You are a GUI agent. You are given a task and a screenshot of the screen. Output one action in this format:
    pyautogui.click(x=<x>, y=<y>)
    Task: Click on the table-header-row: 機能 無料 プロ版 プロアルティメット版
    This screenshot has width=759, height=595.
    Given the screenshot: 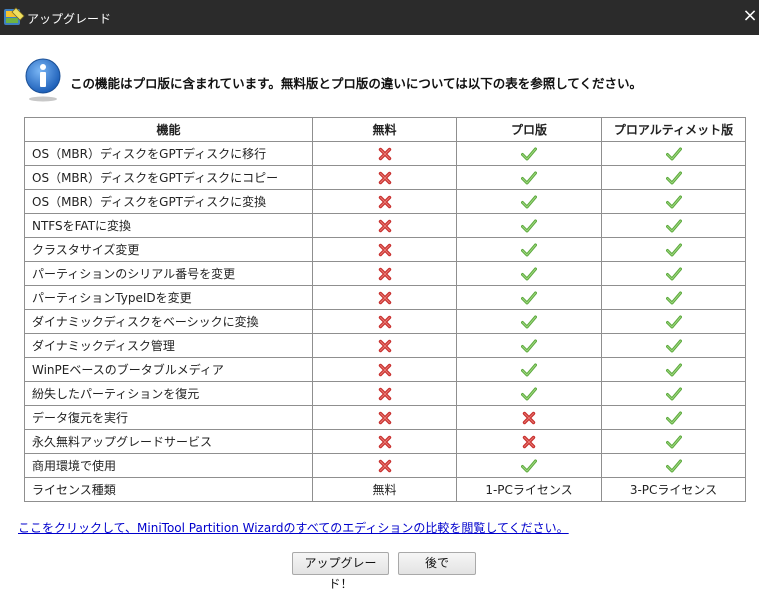 What is the action you would take?
    pyautogui.click(x=385, y=129)
    